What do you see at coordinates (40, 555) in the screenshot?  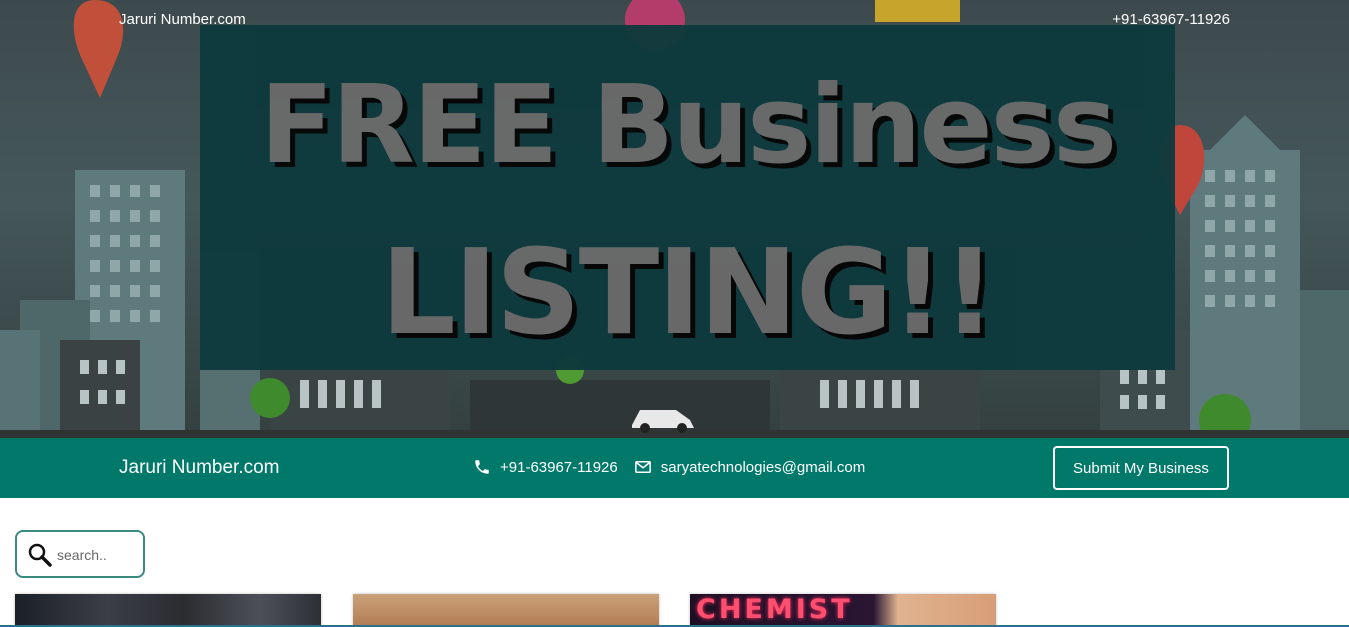 I see `search-icon` at bounding box center [40, 555].